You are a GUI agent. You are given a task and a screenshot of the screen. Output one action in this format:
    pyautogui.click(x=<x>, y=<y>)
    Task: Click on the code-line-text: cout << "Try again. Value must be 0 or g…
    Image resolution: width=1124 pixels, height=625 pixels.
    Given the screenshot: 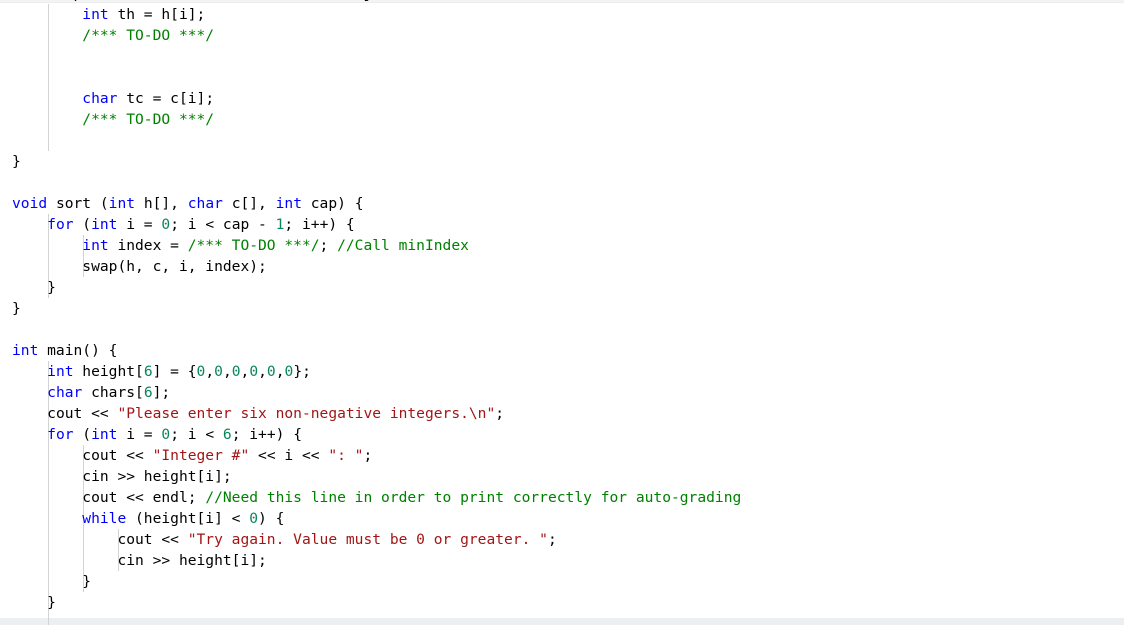 What is the action you would take?
    pyautogui.click(x=284, y=539)
    